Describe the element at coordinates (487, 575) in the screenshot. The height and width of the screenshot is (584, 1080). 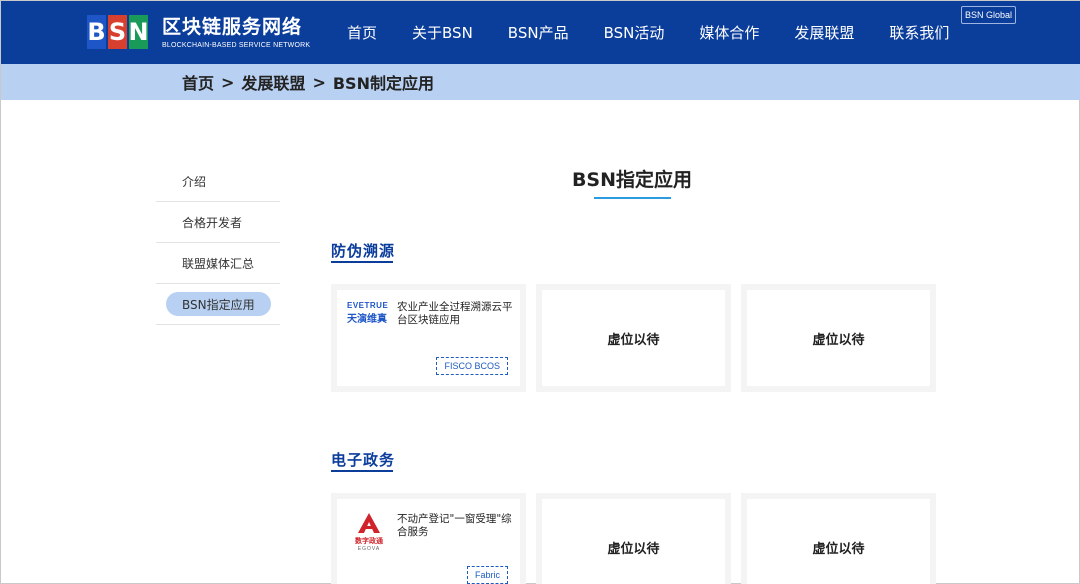
I see `framework-tag: Fabric` at that location.